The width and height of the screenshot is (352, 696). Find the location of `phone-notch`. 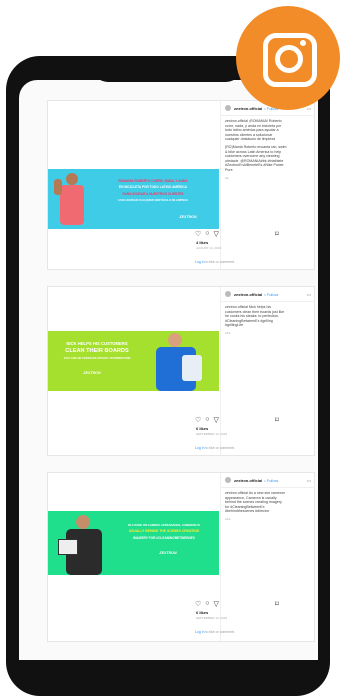

phone-notch is located at coordinates (167, 69).